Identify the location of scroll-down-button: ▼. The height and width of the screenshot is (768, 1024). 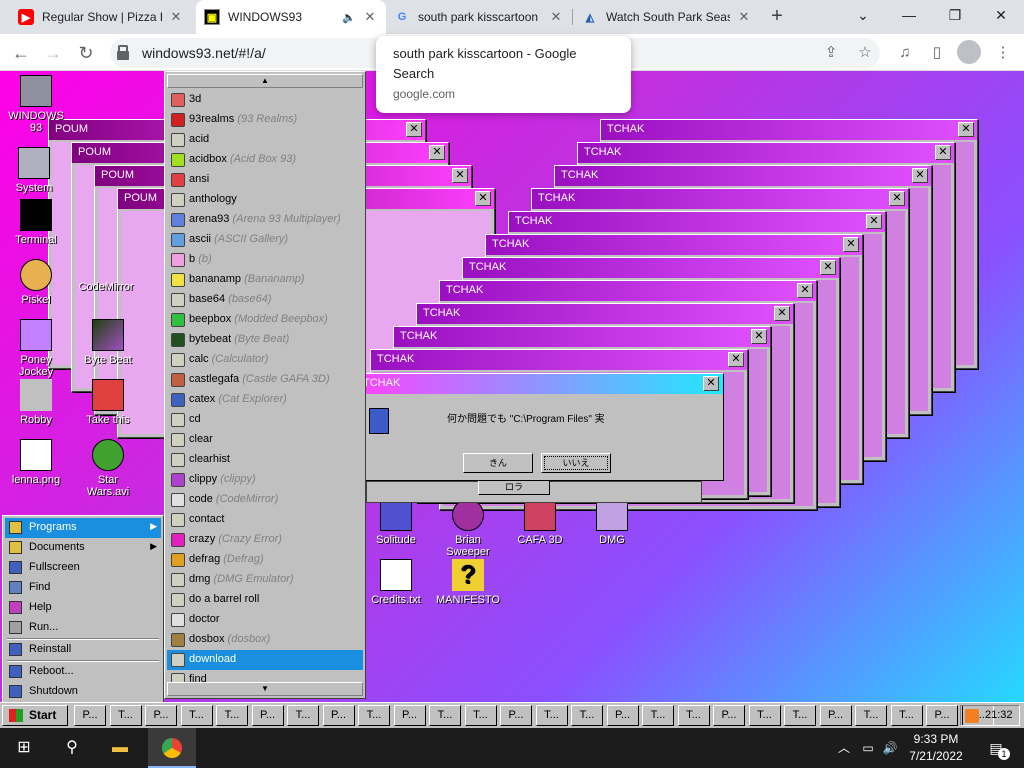
(265, 689).